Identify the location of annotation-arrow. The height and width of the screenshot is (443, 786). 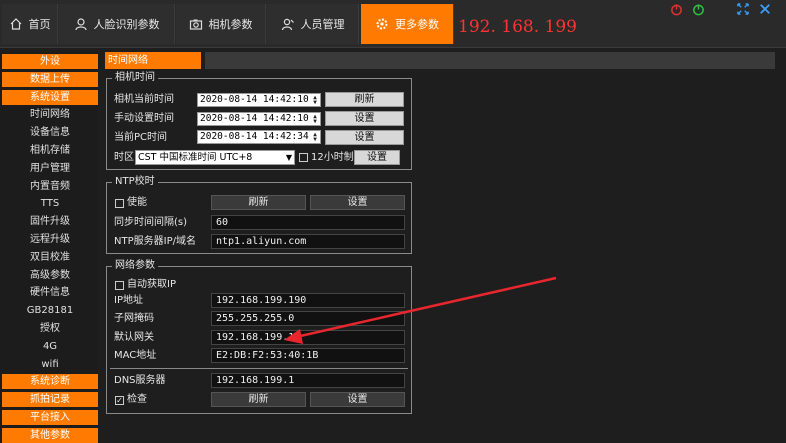
(420, 310).